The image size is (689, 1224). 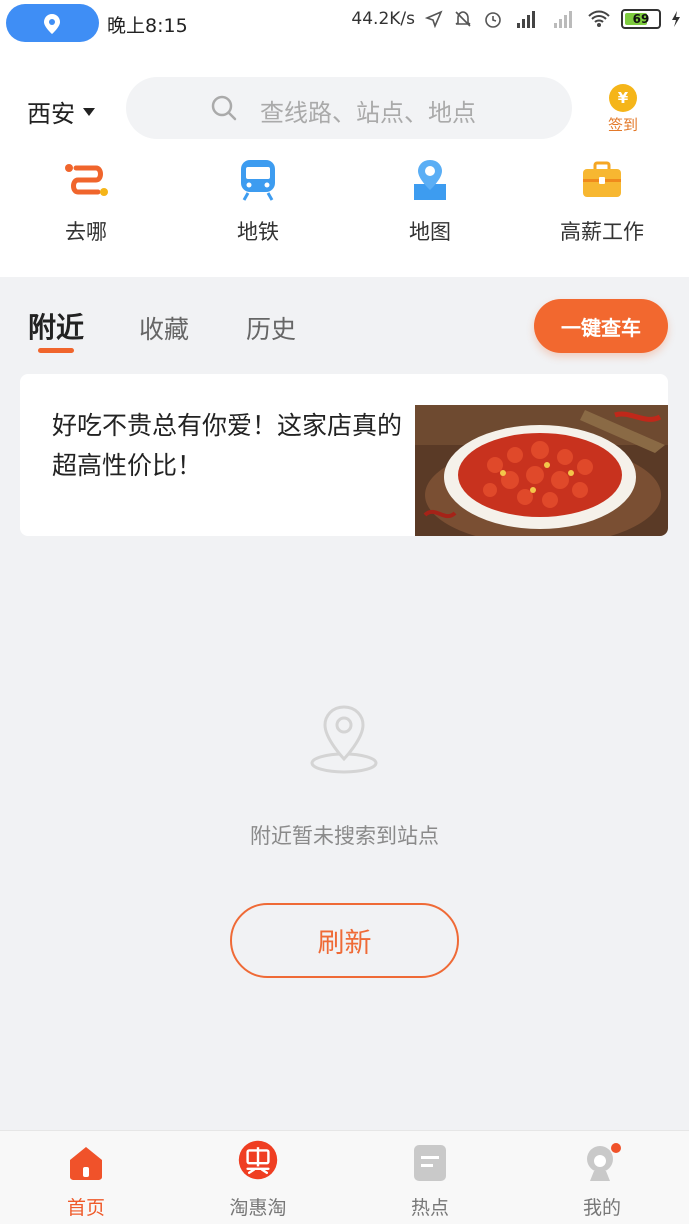 I want to click on profile-icon, so click(x=604, y=1162).